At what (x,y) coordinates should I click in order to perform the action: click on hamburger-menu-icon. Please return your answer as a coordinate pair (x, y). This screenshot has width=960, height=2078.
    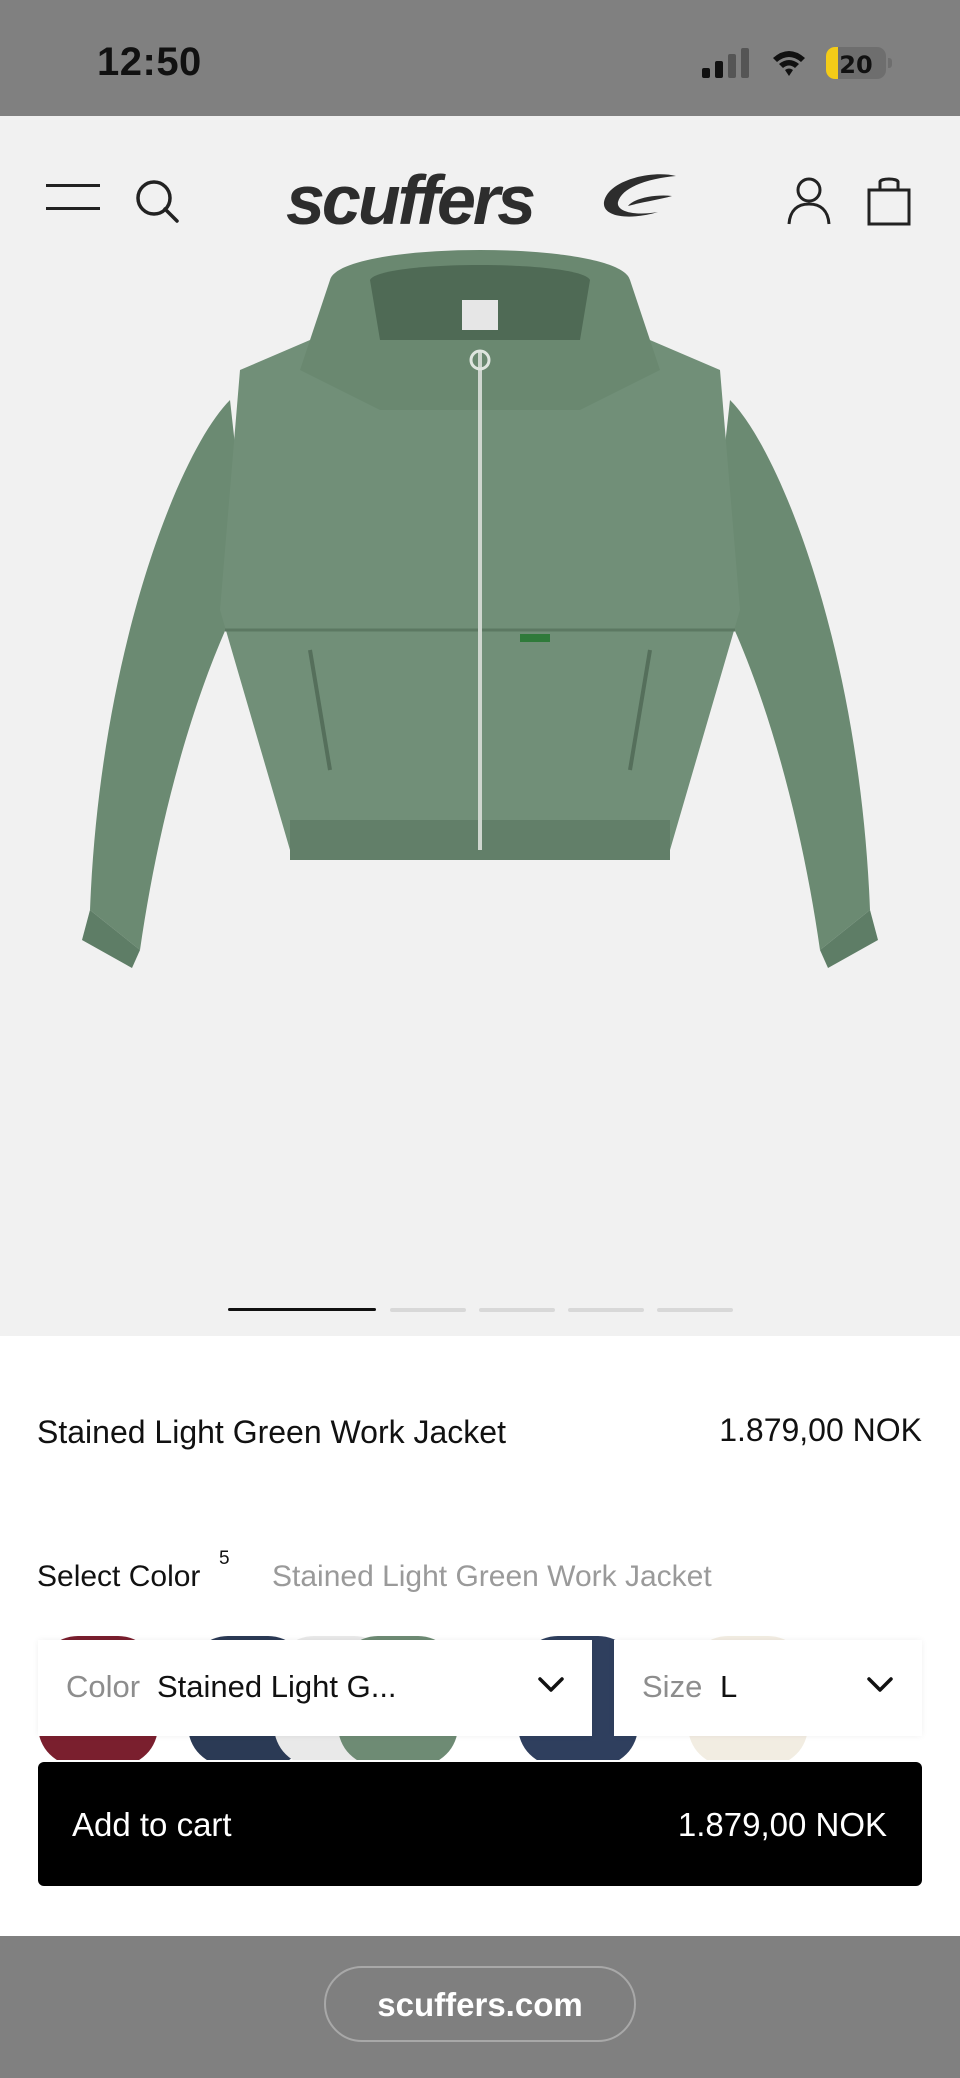
    Looking at the image, I should click on (73, 198).